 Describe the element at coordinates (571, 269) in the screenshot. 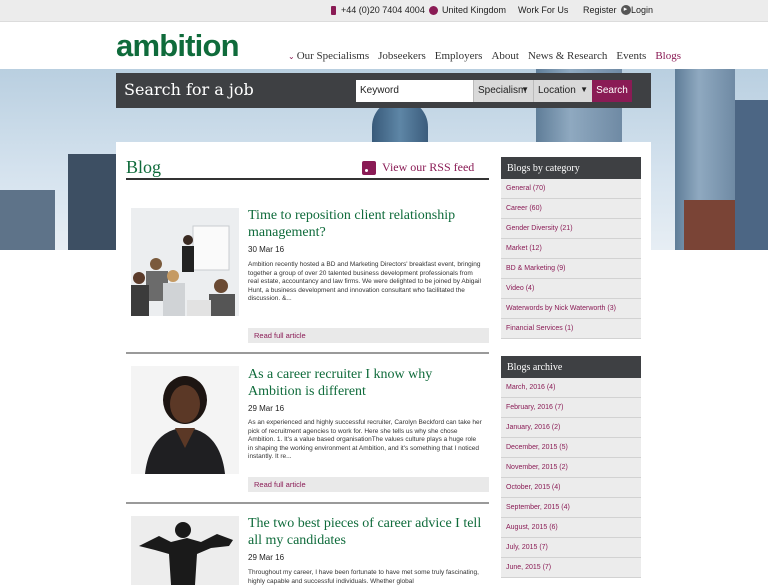

I see `category-link: BD & Marketing (9)` at that location.